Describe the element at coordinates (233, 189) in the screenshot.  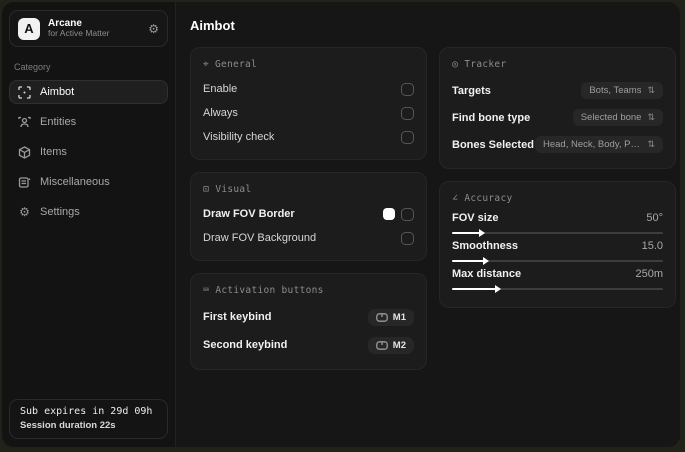
I see `visual-section-title: Visual` at that location.